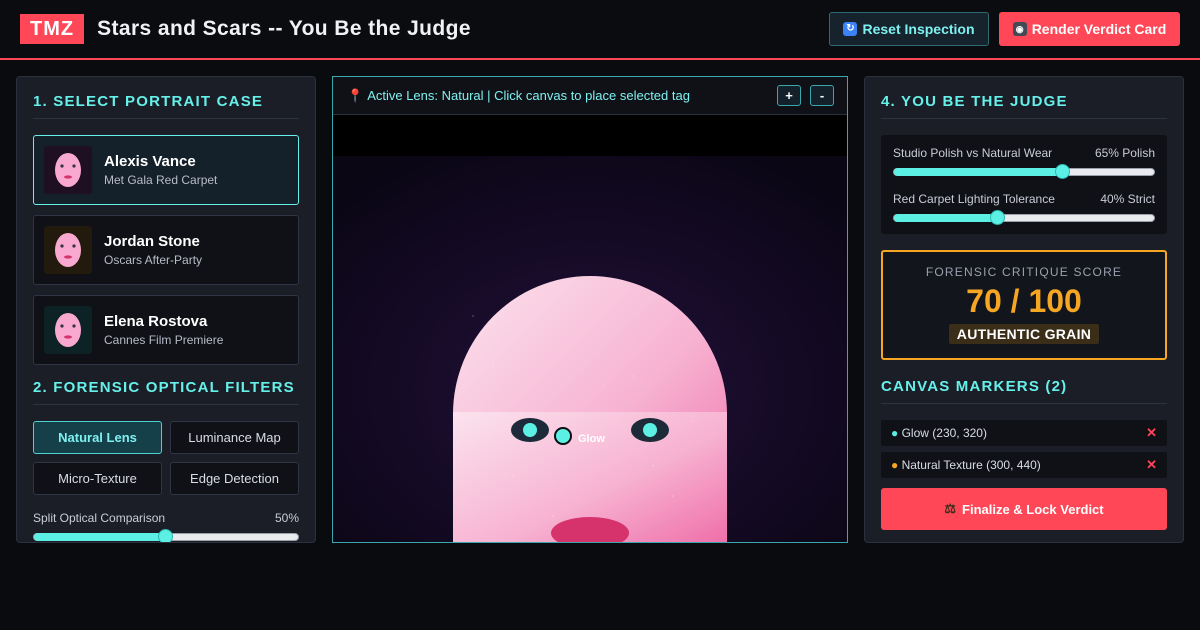 The width and height of the screenshot is (1200, 630). I want to click on camera-icon: ◉, so click(1019, 29).